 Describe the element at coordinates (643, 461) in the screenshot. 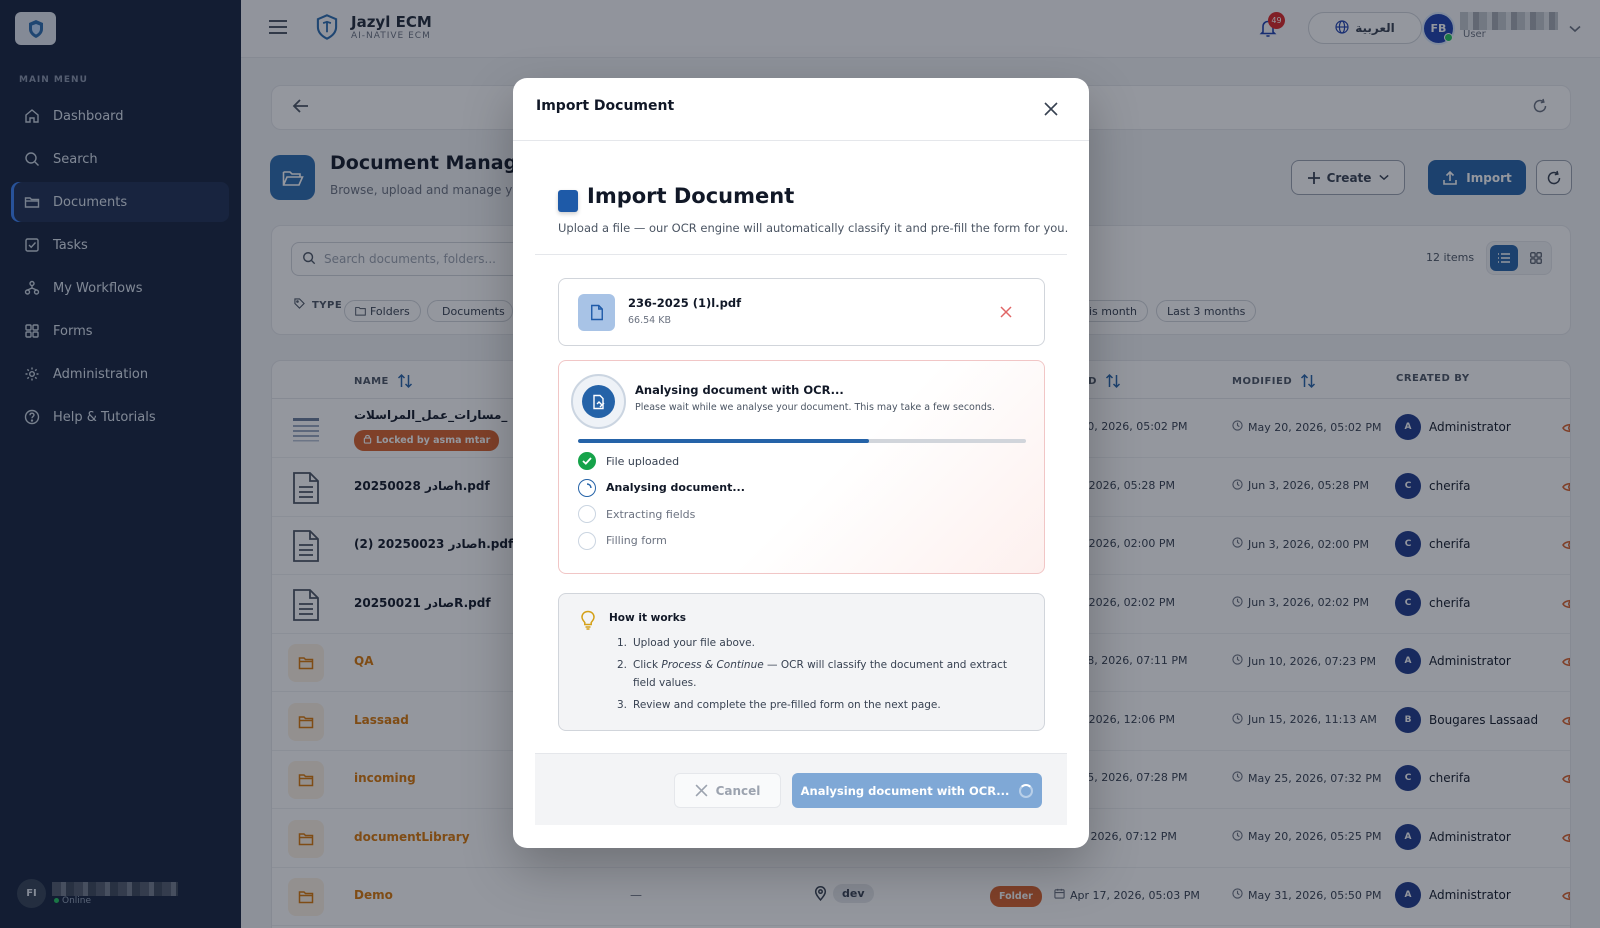

I see `step-label: File uploaded` at that location.